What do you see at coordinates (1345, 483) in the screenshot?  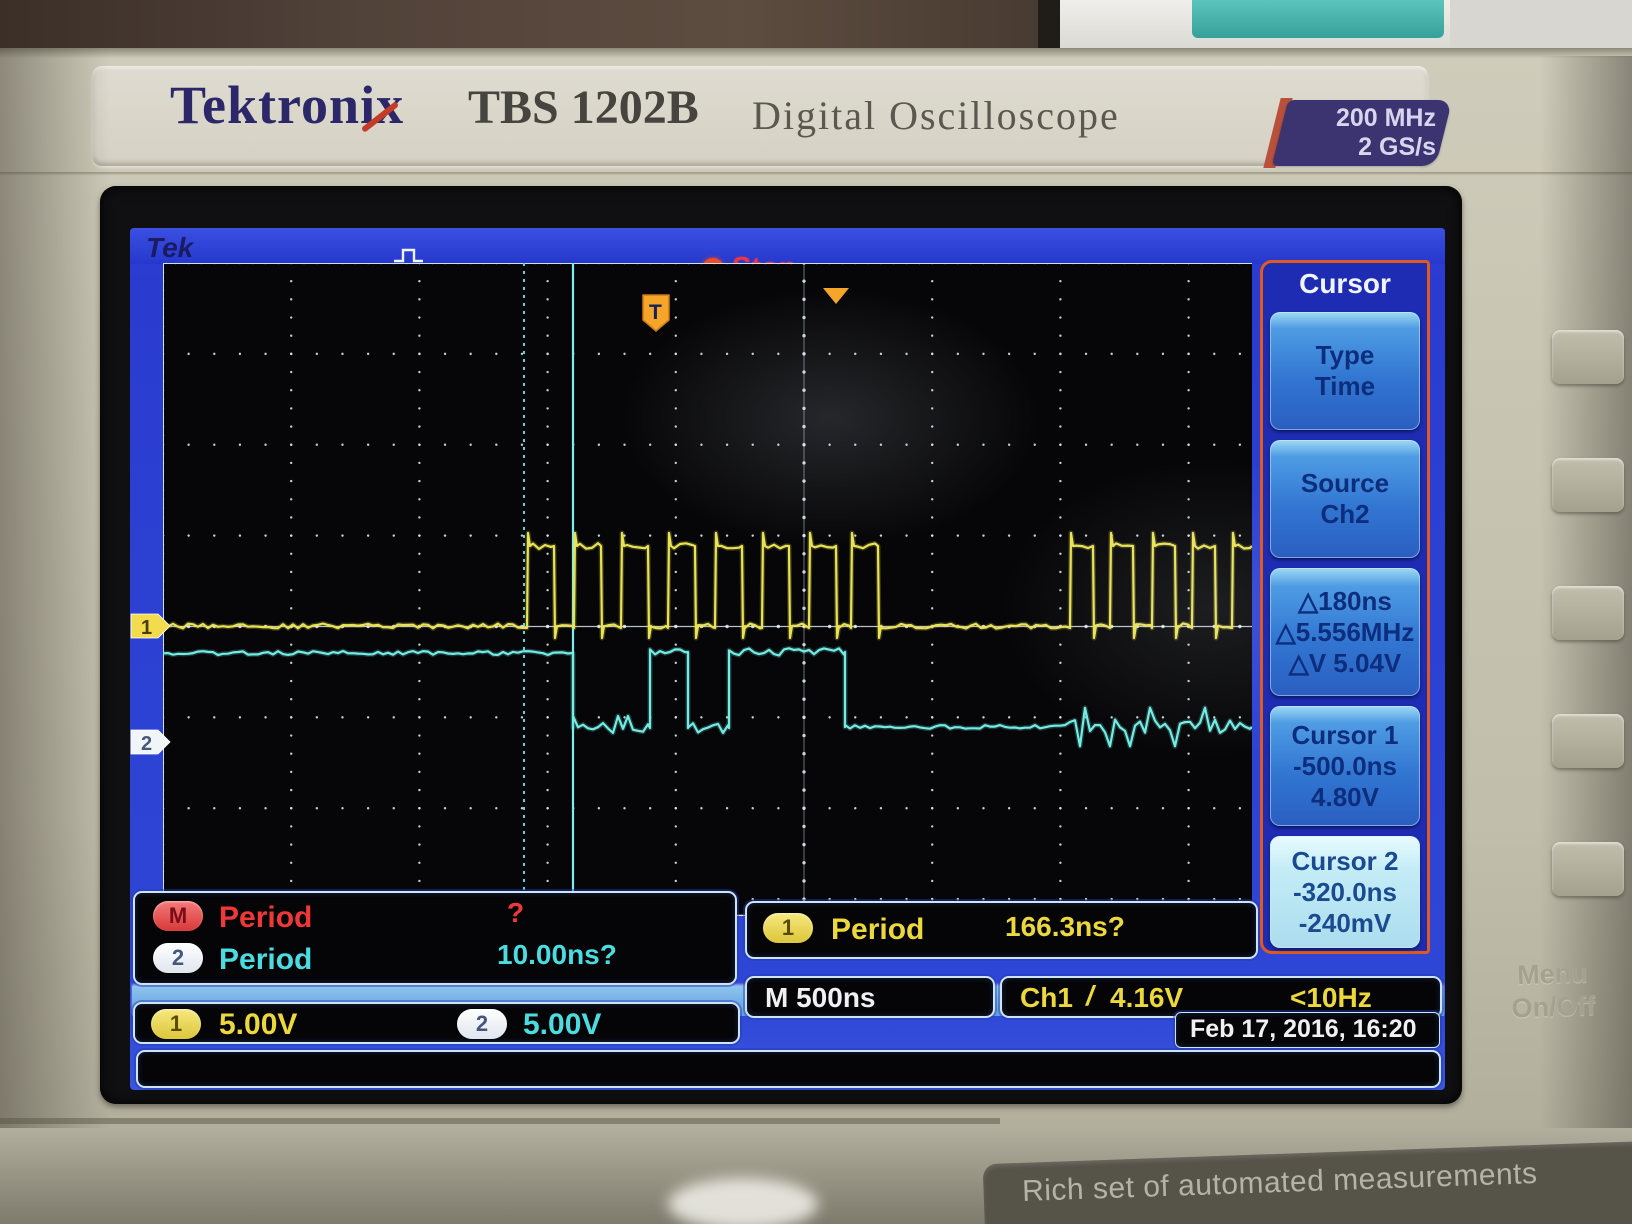 I see `menu-line: Source` at bounding box center [1345, 483].